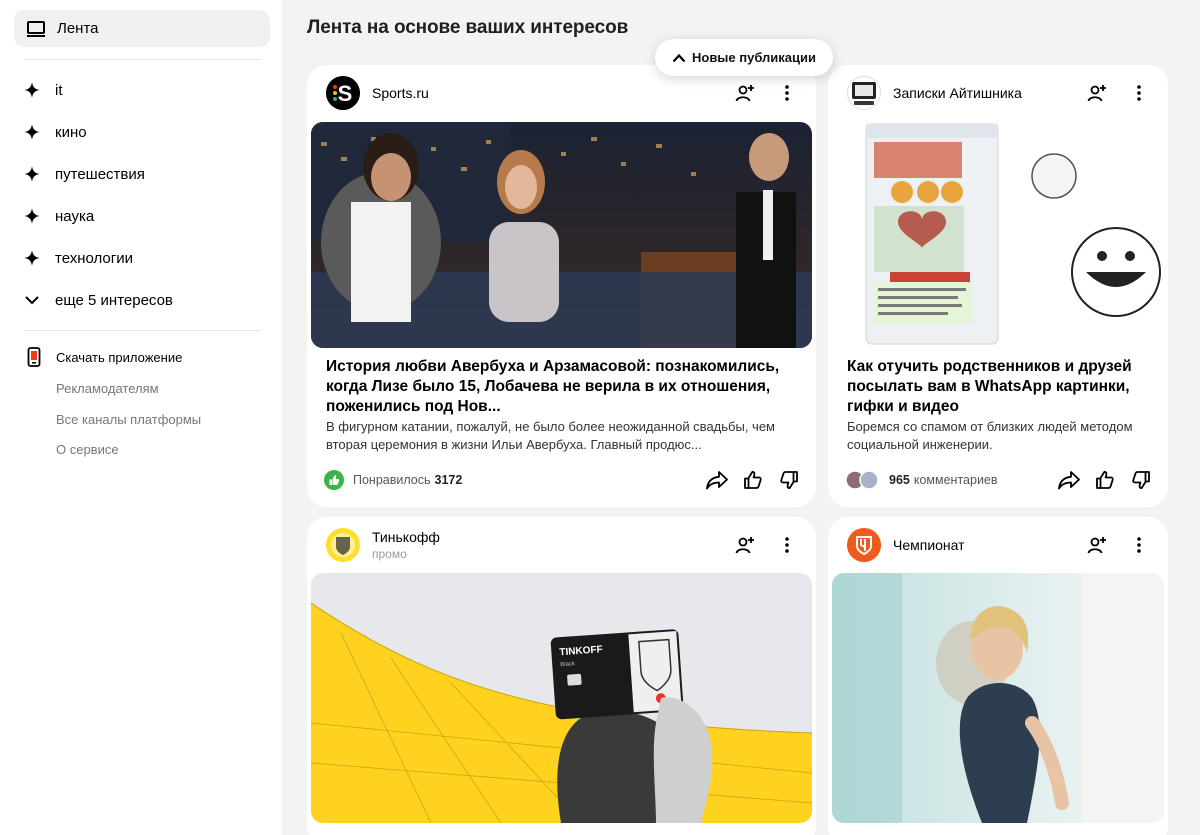 Image resolution: width=1200 pixels, height=835 pixels. I want to click on sidebar-item-travel: путешествия, so click(144, 174).